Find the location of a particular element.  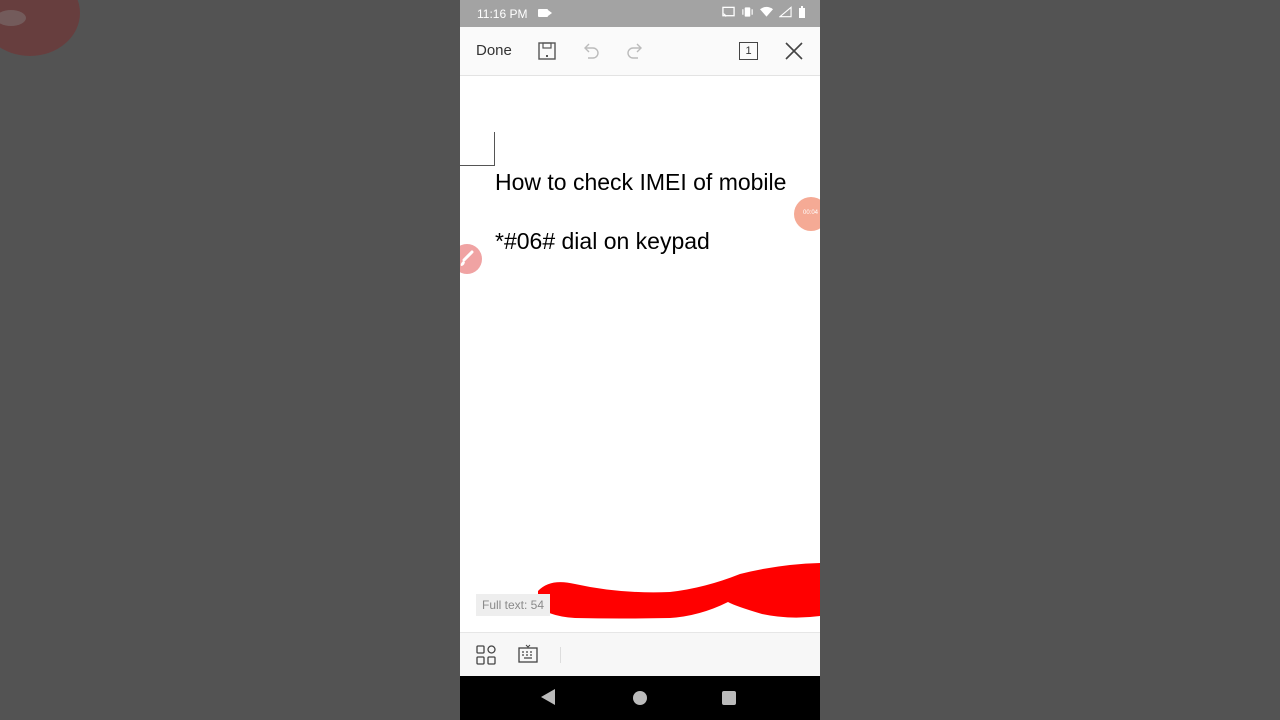

redo-icon is located at coordinates (635, 51).